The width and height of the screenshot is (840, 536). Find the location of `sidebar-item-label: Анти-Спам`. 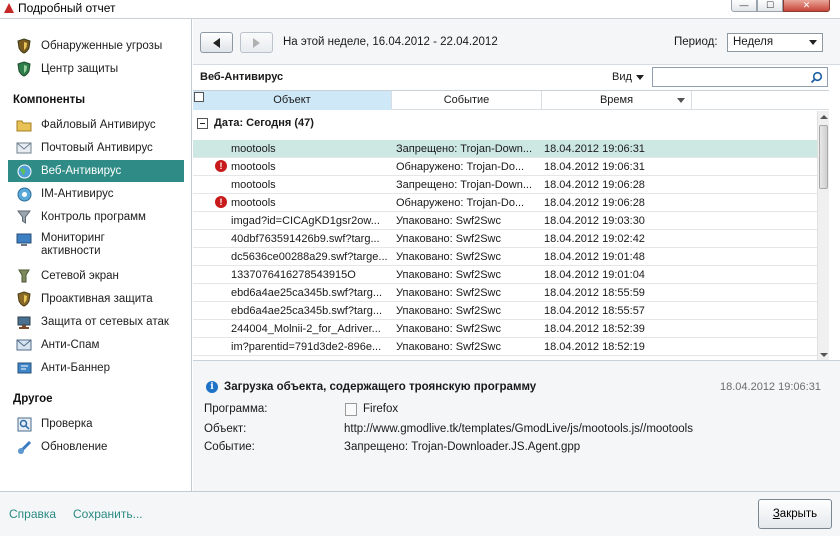

sidebar-item-label: Анти-Спам is located at coordinates (70, 345).